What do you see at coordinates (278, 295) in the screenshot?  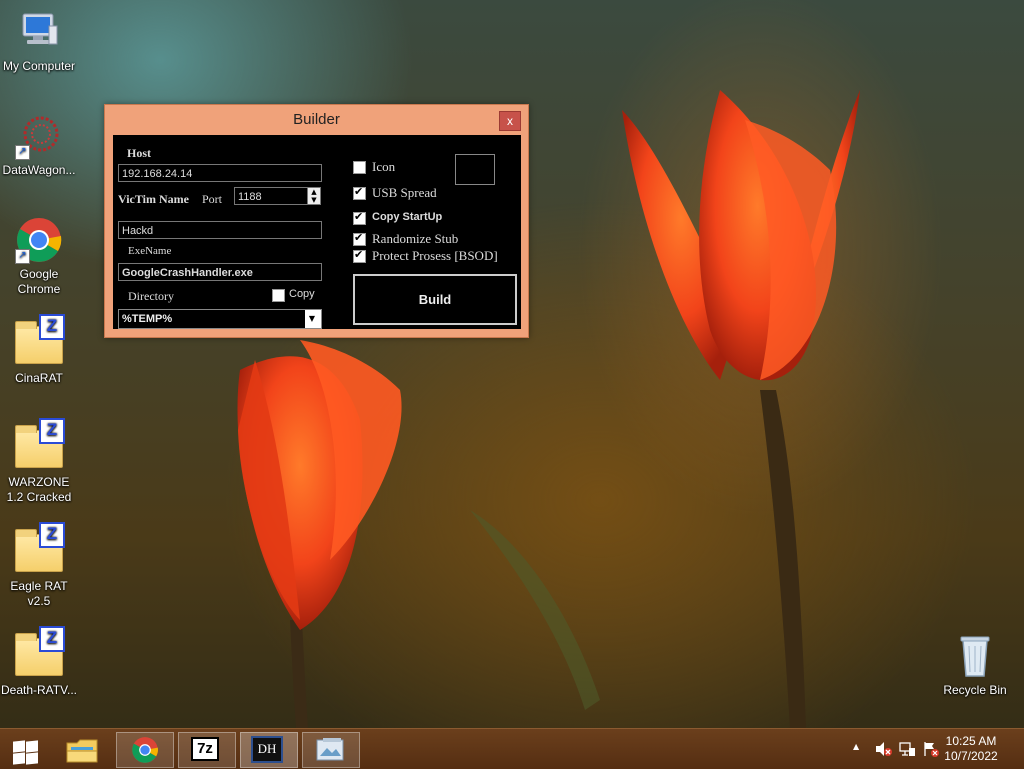 I see `copy-checkbox` at bounding box center [278, 295].